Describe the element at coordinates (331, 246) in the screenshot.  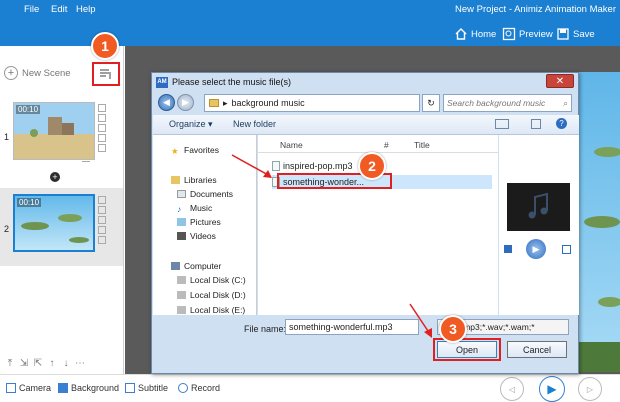
I see `annotation-arrows` at that location.